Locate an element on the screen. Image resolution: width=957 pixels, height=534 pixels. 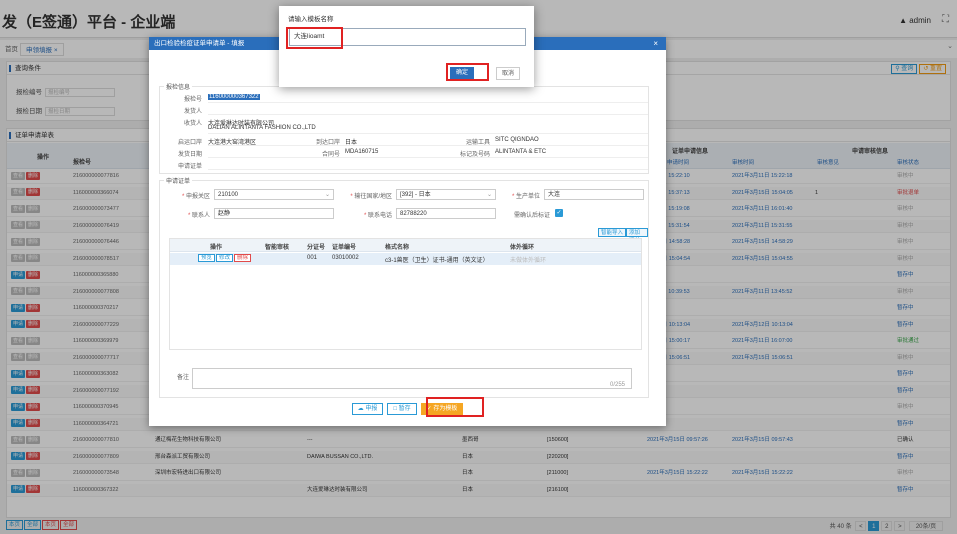
temp-save-label: 暂存 is located at coordinates (404, 409).